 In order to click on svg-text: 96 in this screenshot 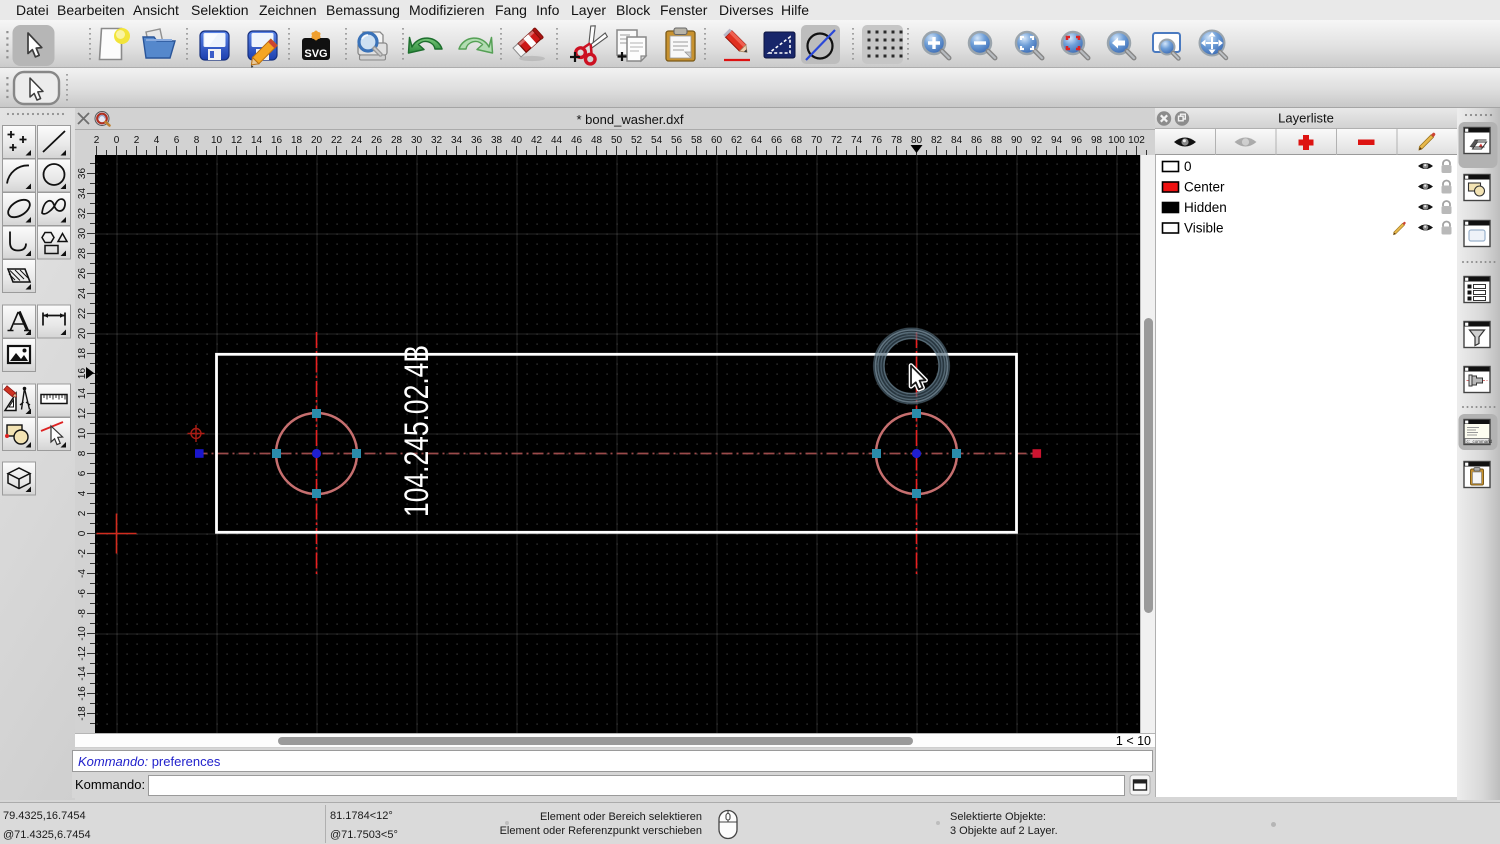, I will do `click(1077, 140)`.